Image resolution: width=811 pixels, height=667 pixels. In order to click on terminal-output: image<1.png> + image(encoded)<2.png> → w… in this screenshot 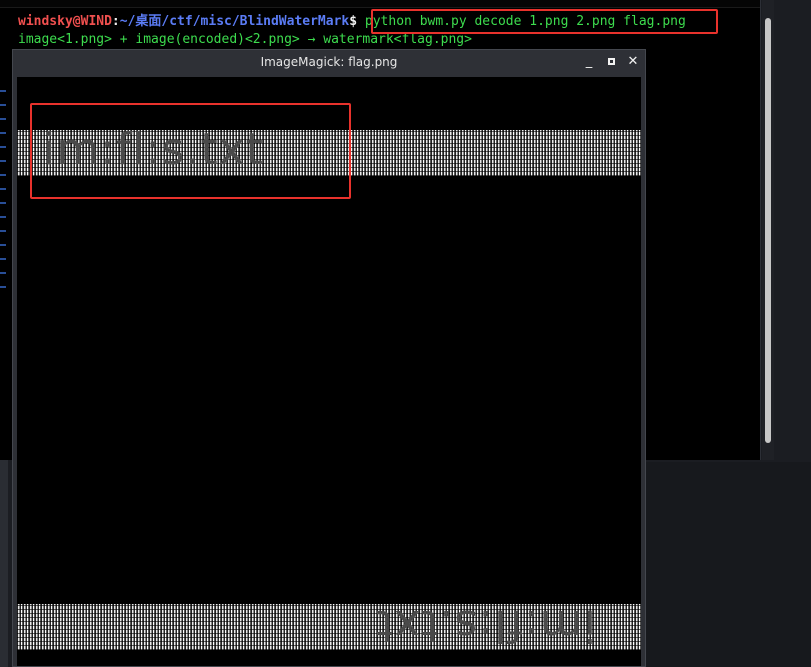, I will do `click(245, 39)`.